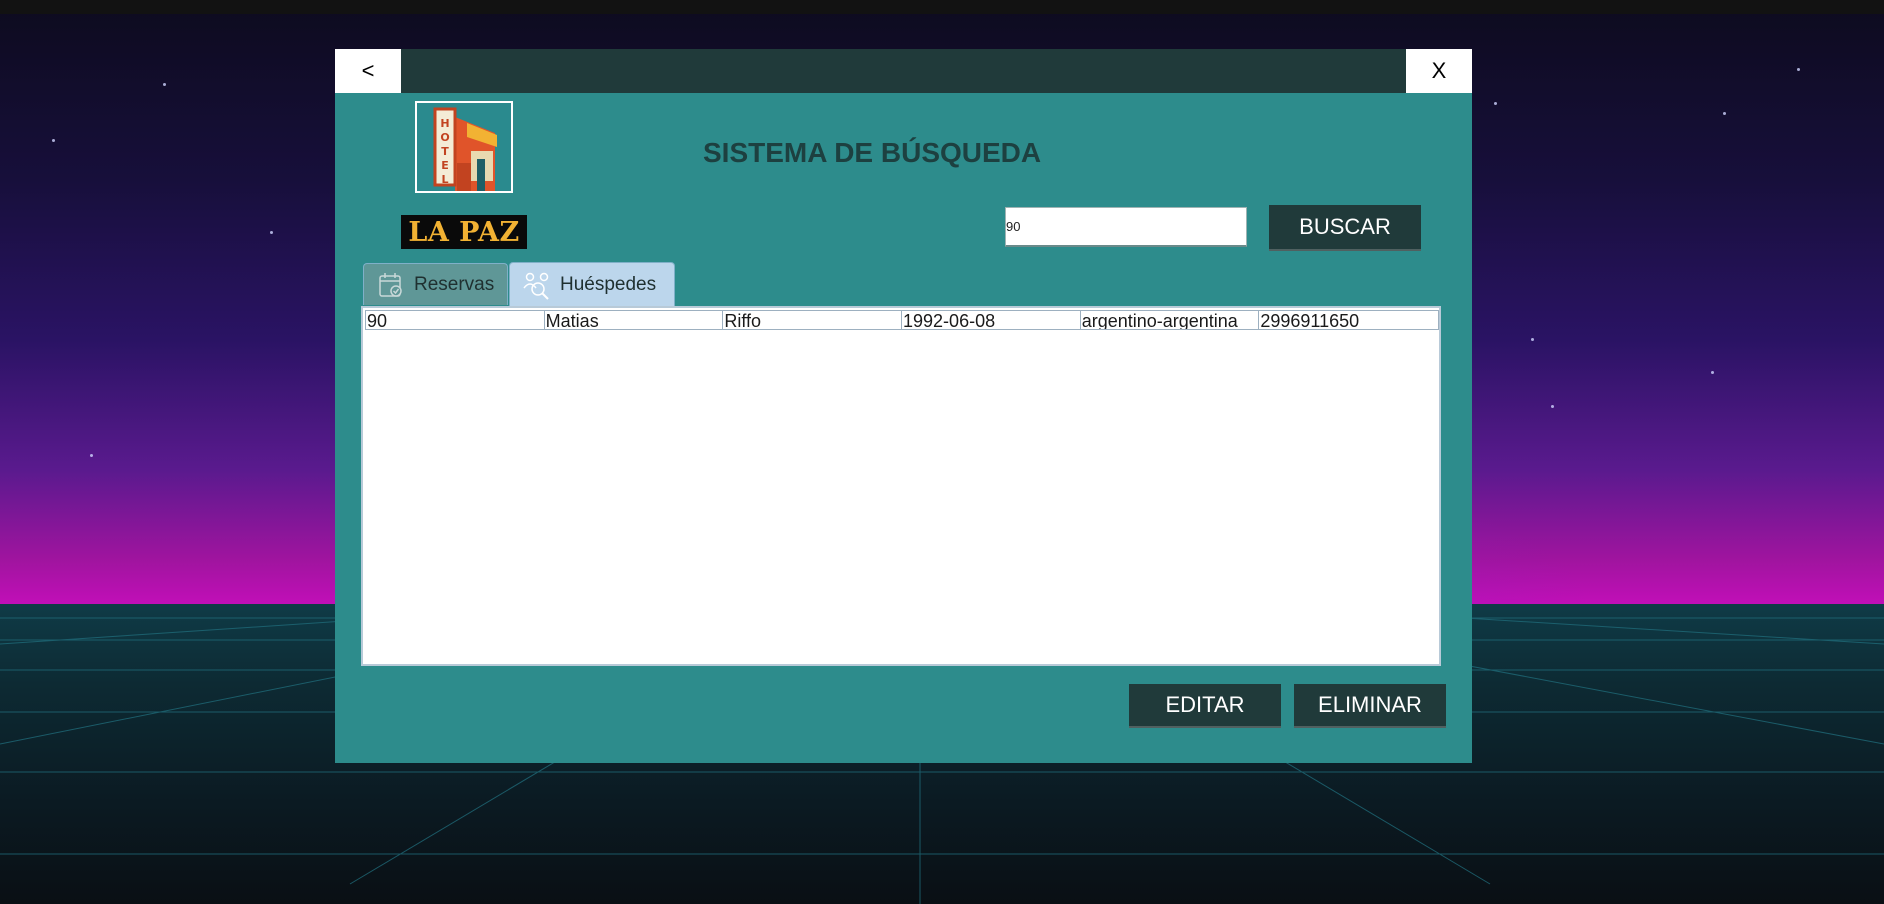 This screenshot has width=1884, height=904. What do you see at coordinates (464, 232) in the screenshot?
I see `hotel-name: LA PAZ` at bounding box center [464, 232].